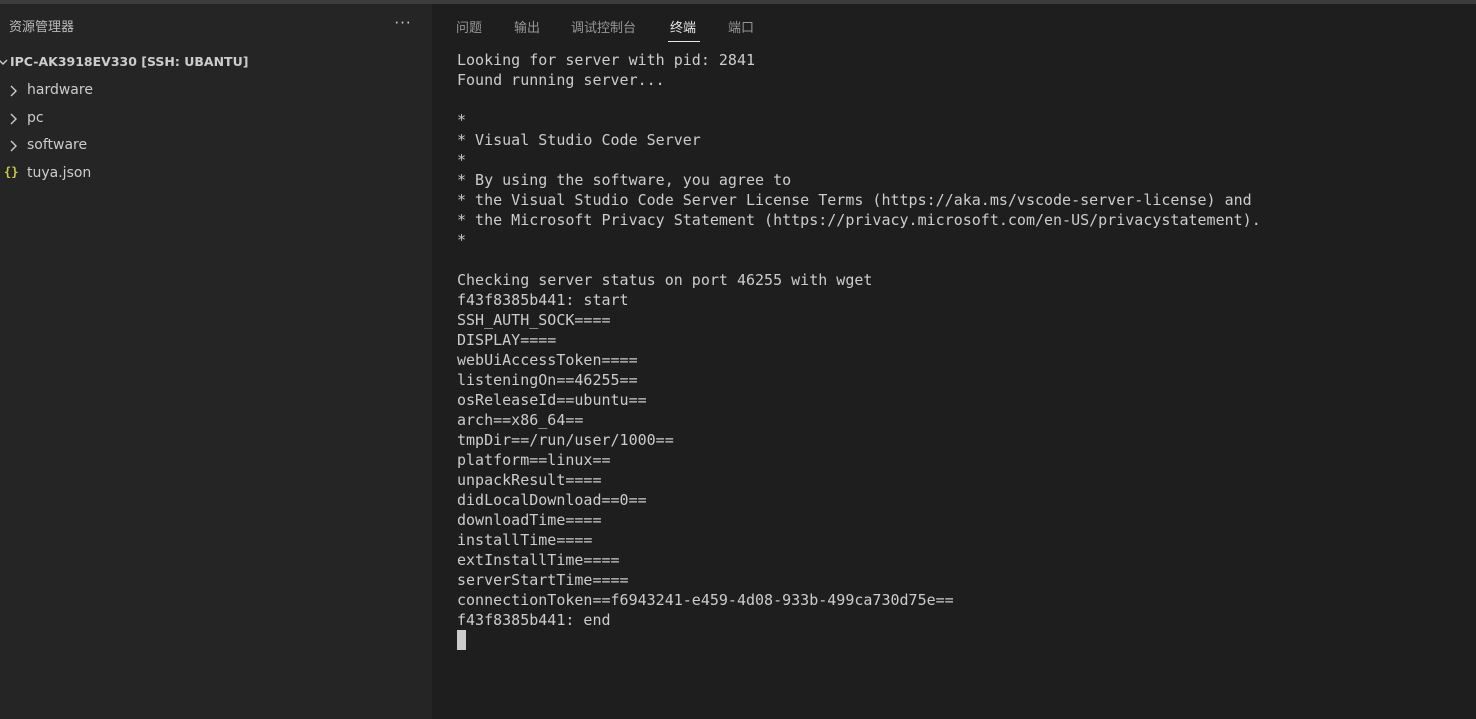 The width and height of the screenshot is (1476, 719). Describe the element at coordinates (11, 172) in the screenshot. I see `json-file-icon: {}` at that location.